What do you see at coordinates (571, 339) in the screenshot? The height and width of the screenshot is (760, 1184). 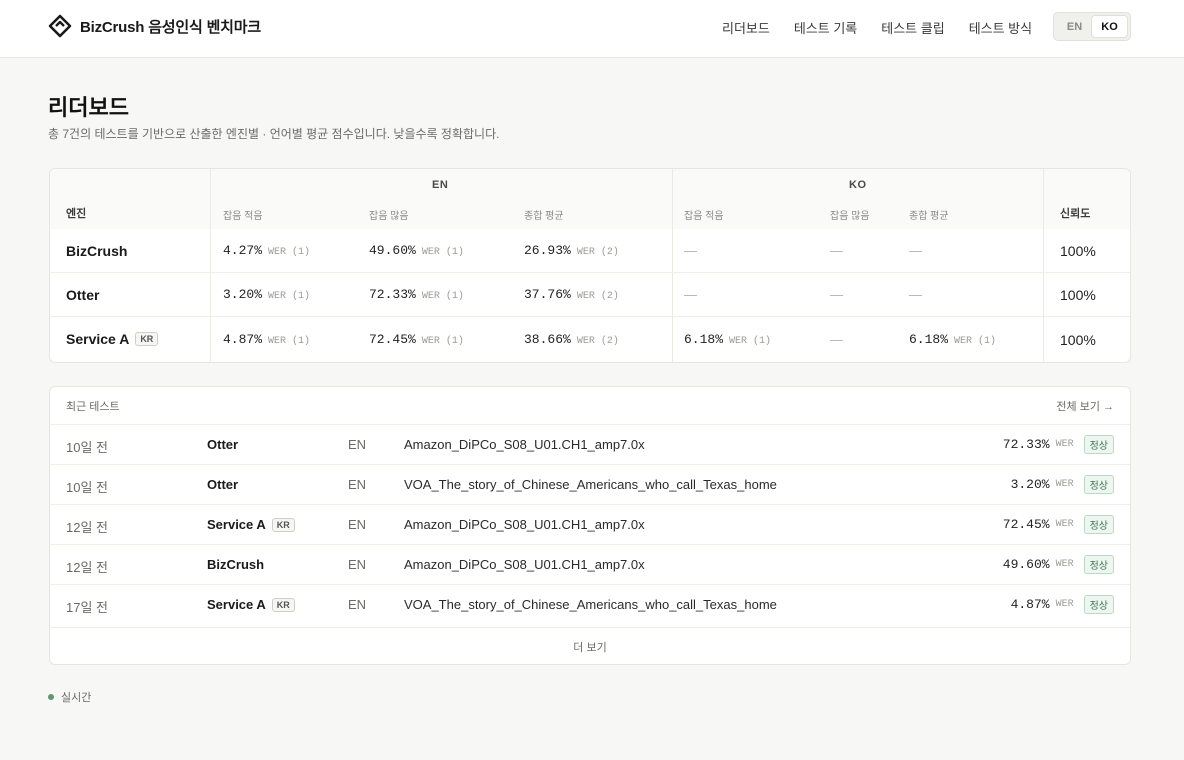 I see `en-avg-cell: 38.66% WER (2)` at bounding box center [571, 339].